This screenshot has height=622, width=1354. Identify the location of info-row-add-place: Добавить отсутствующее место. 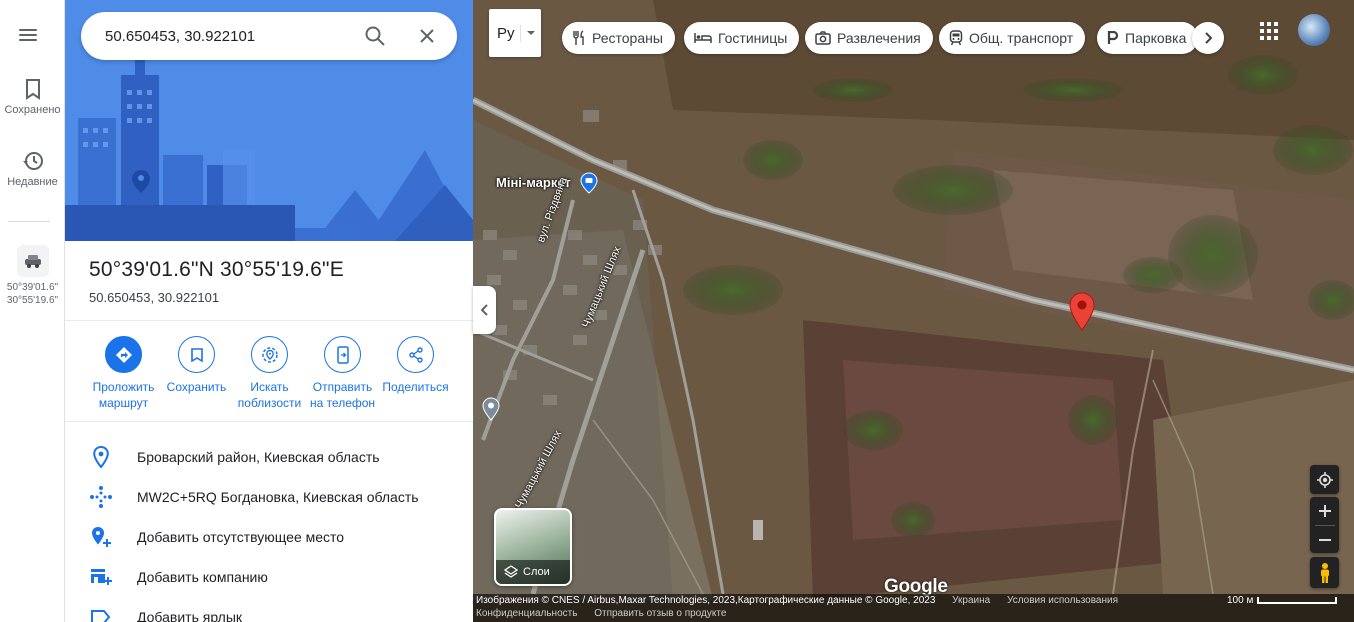
(269, 537).